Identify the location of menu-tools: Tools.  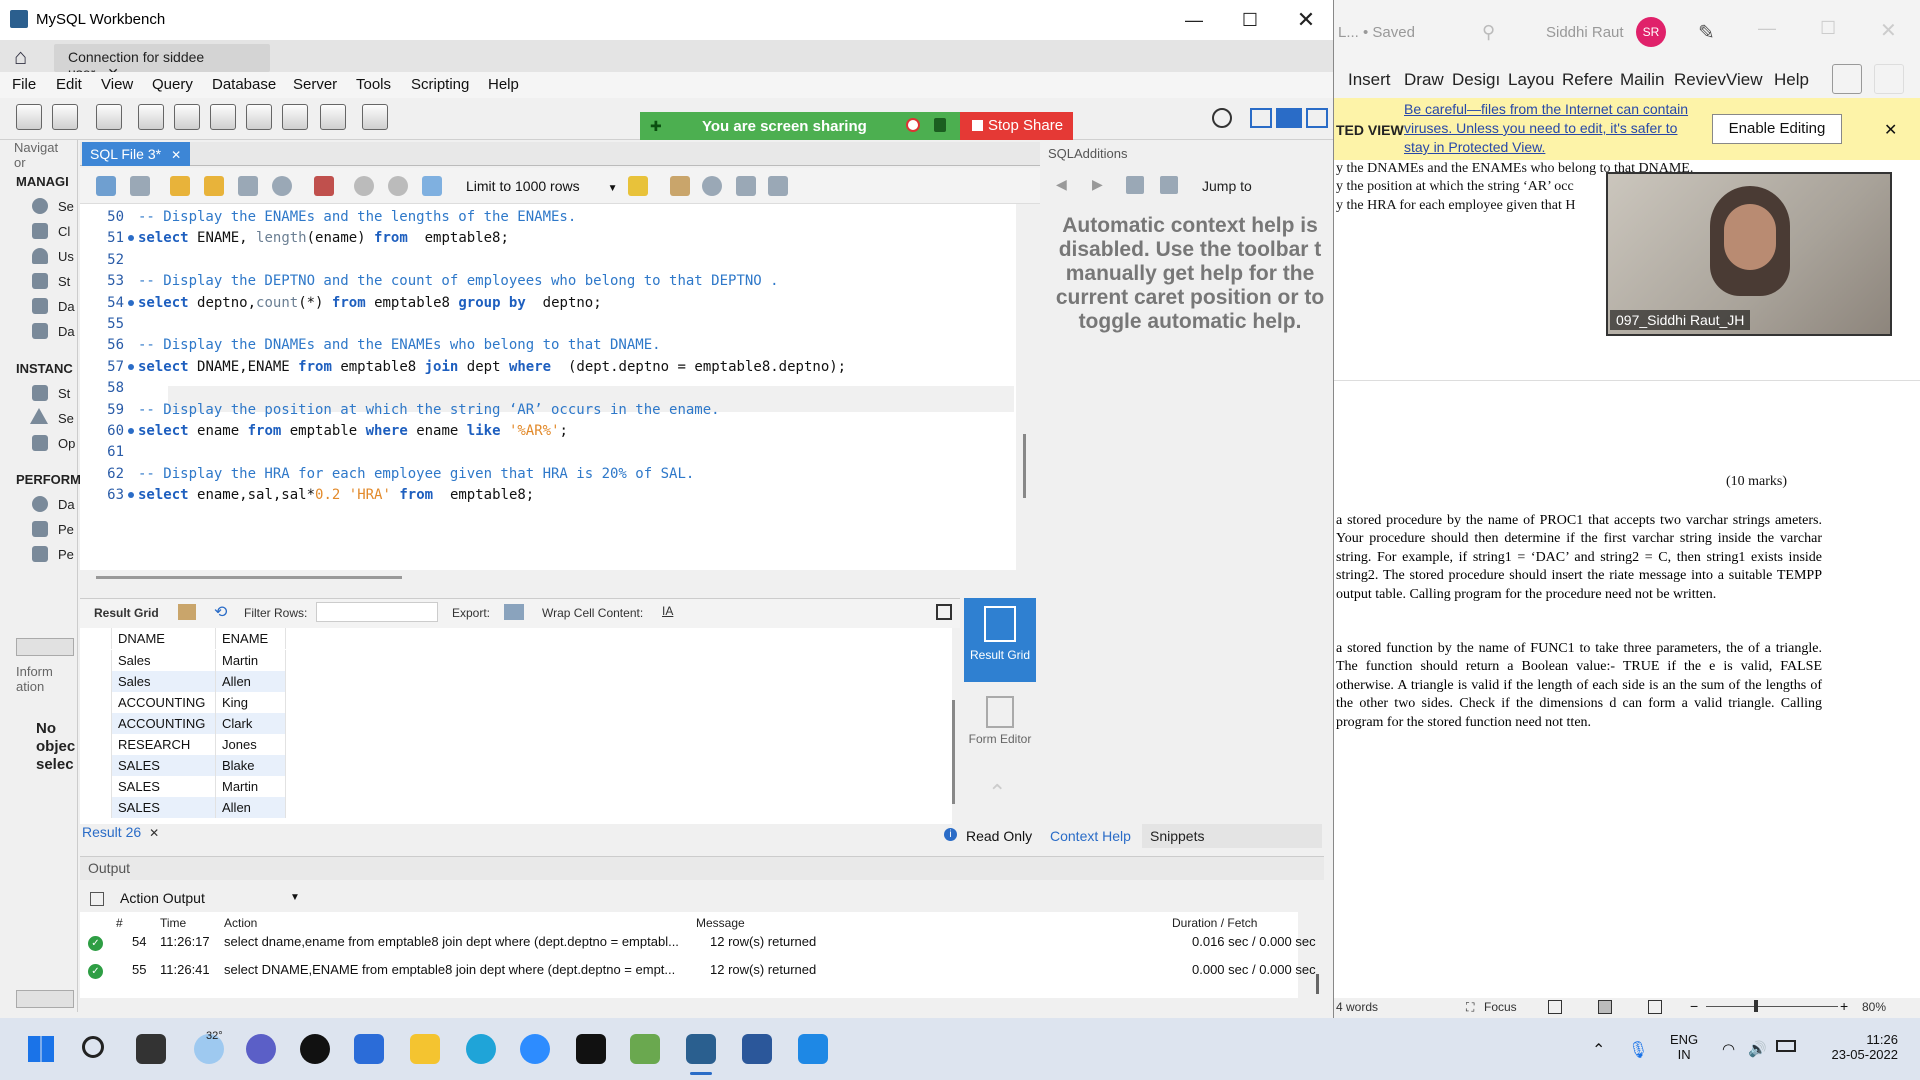
(373, 84).